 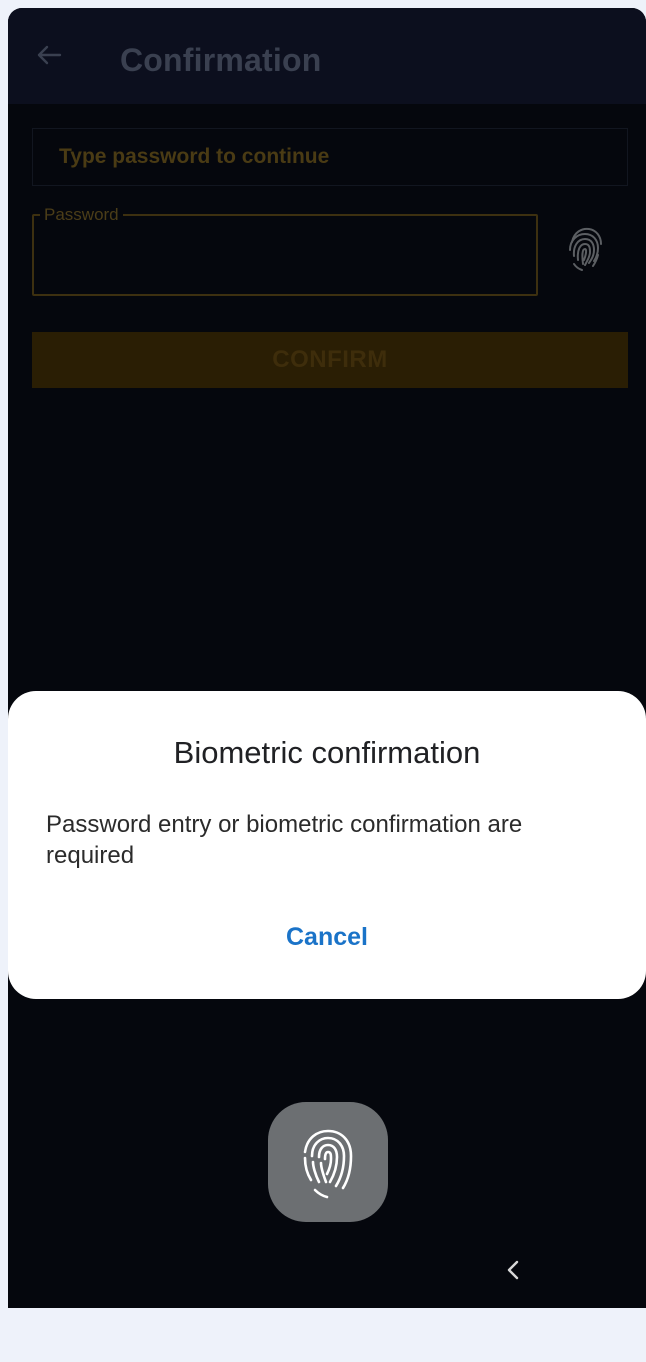 I want to click on page-title: Confirmation, so click(x=221, y=60).